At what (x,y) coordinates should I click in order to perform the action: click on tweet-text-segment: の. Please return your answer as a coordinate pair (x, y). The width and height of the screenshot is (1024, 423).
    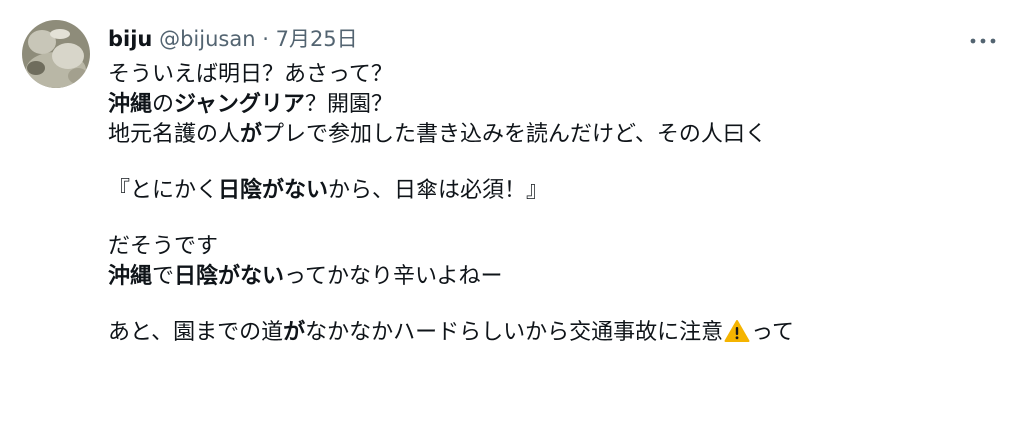
    Looking at the image, I should click on (163, 104).